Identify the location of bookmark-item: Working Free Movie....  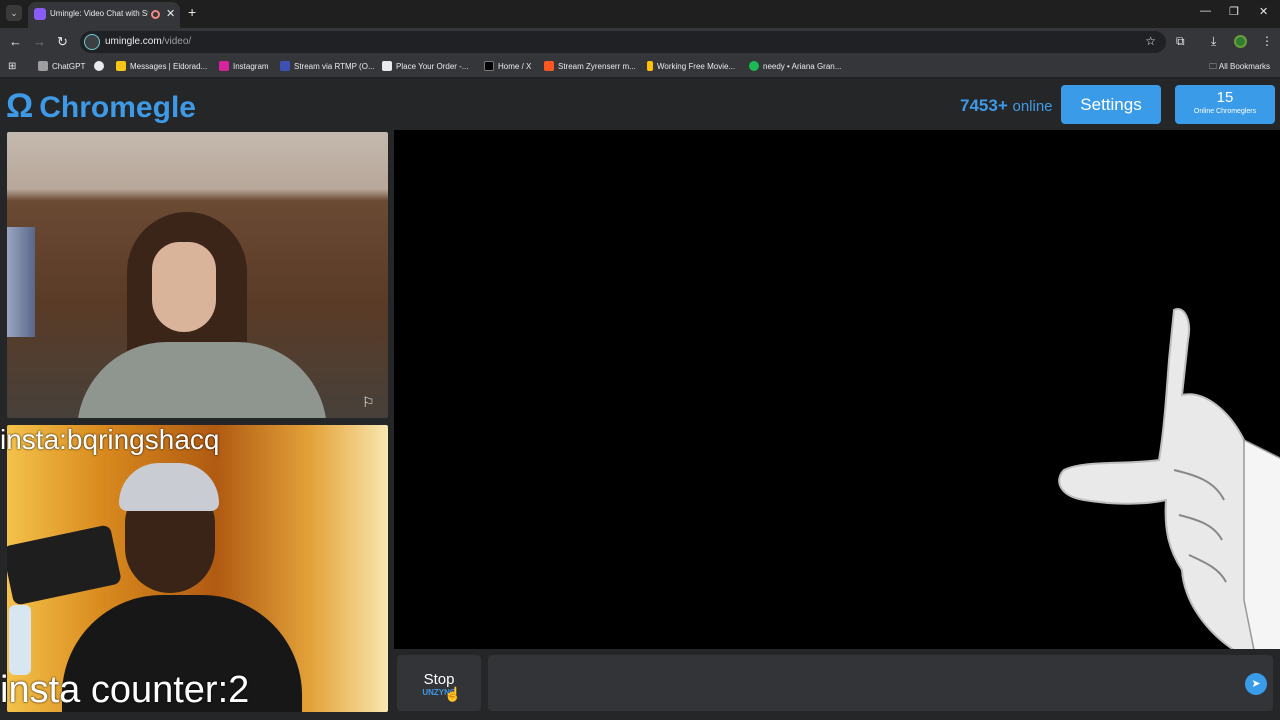
(691, 66).